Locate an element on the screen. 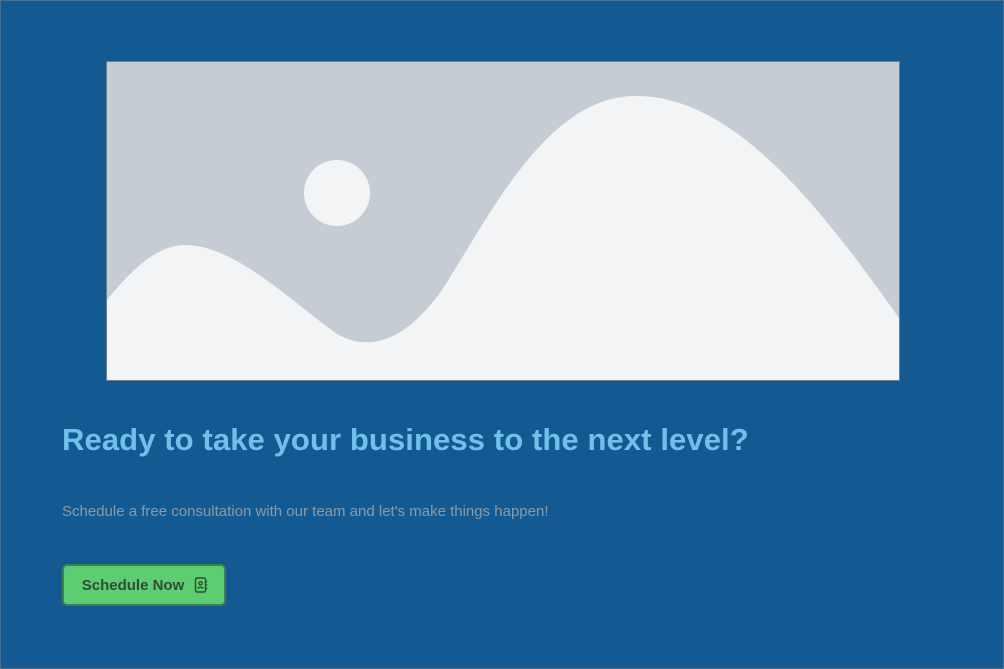 Image resolution: width=1004 pixels, height=669 pixels. schedule-now-button: Schedule Now is located at coordinates (144, 585).